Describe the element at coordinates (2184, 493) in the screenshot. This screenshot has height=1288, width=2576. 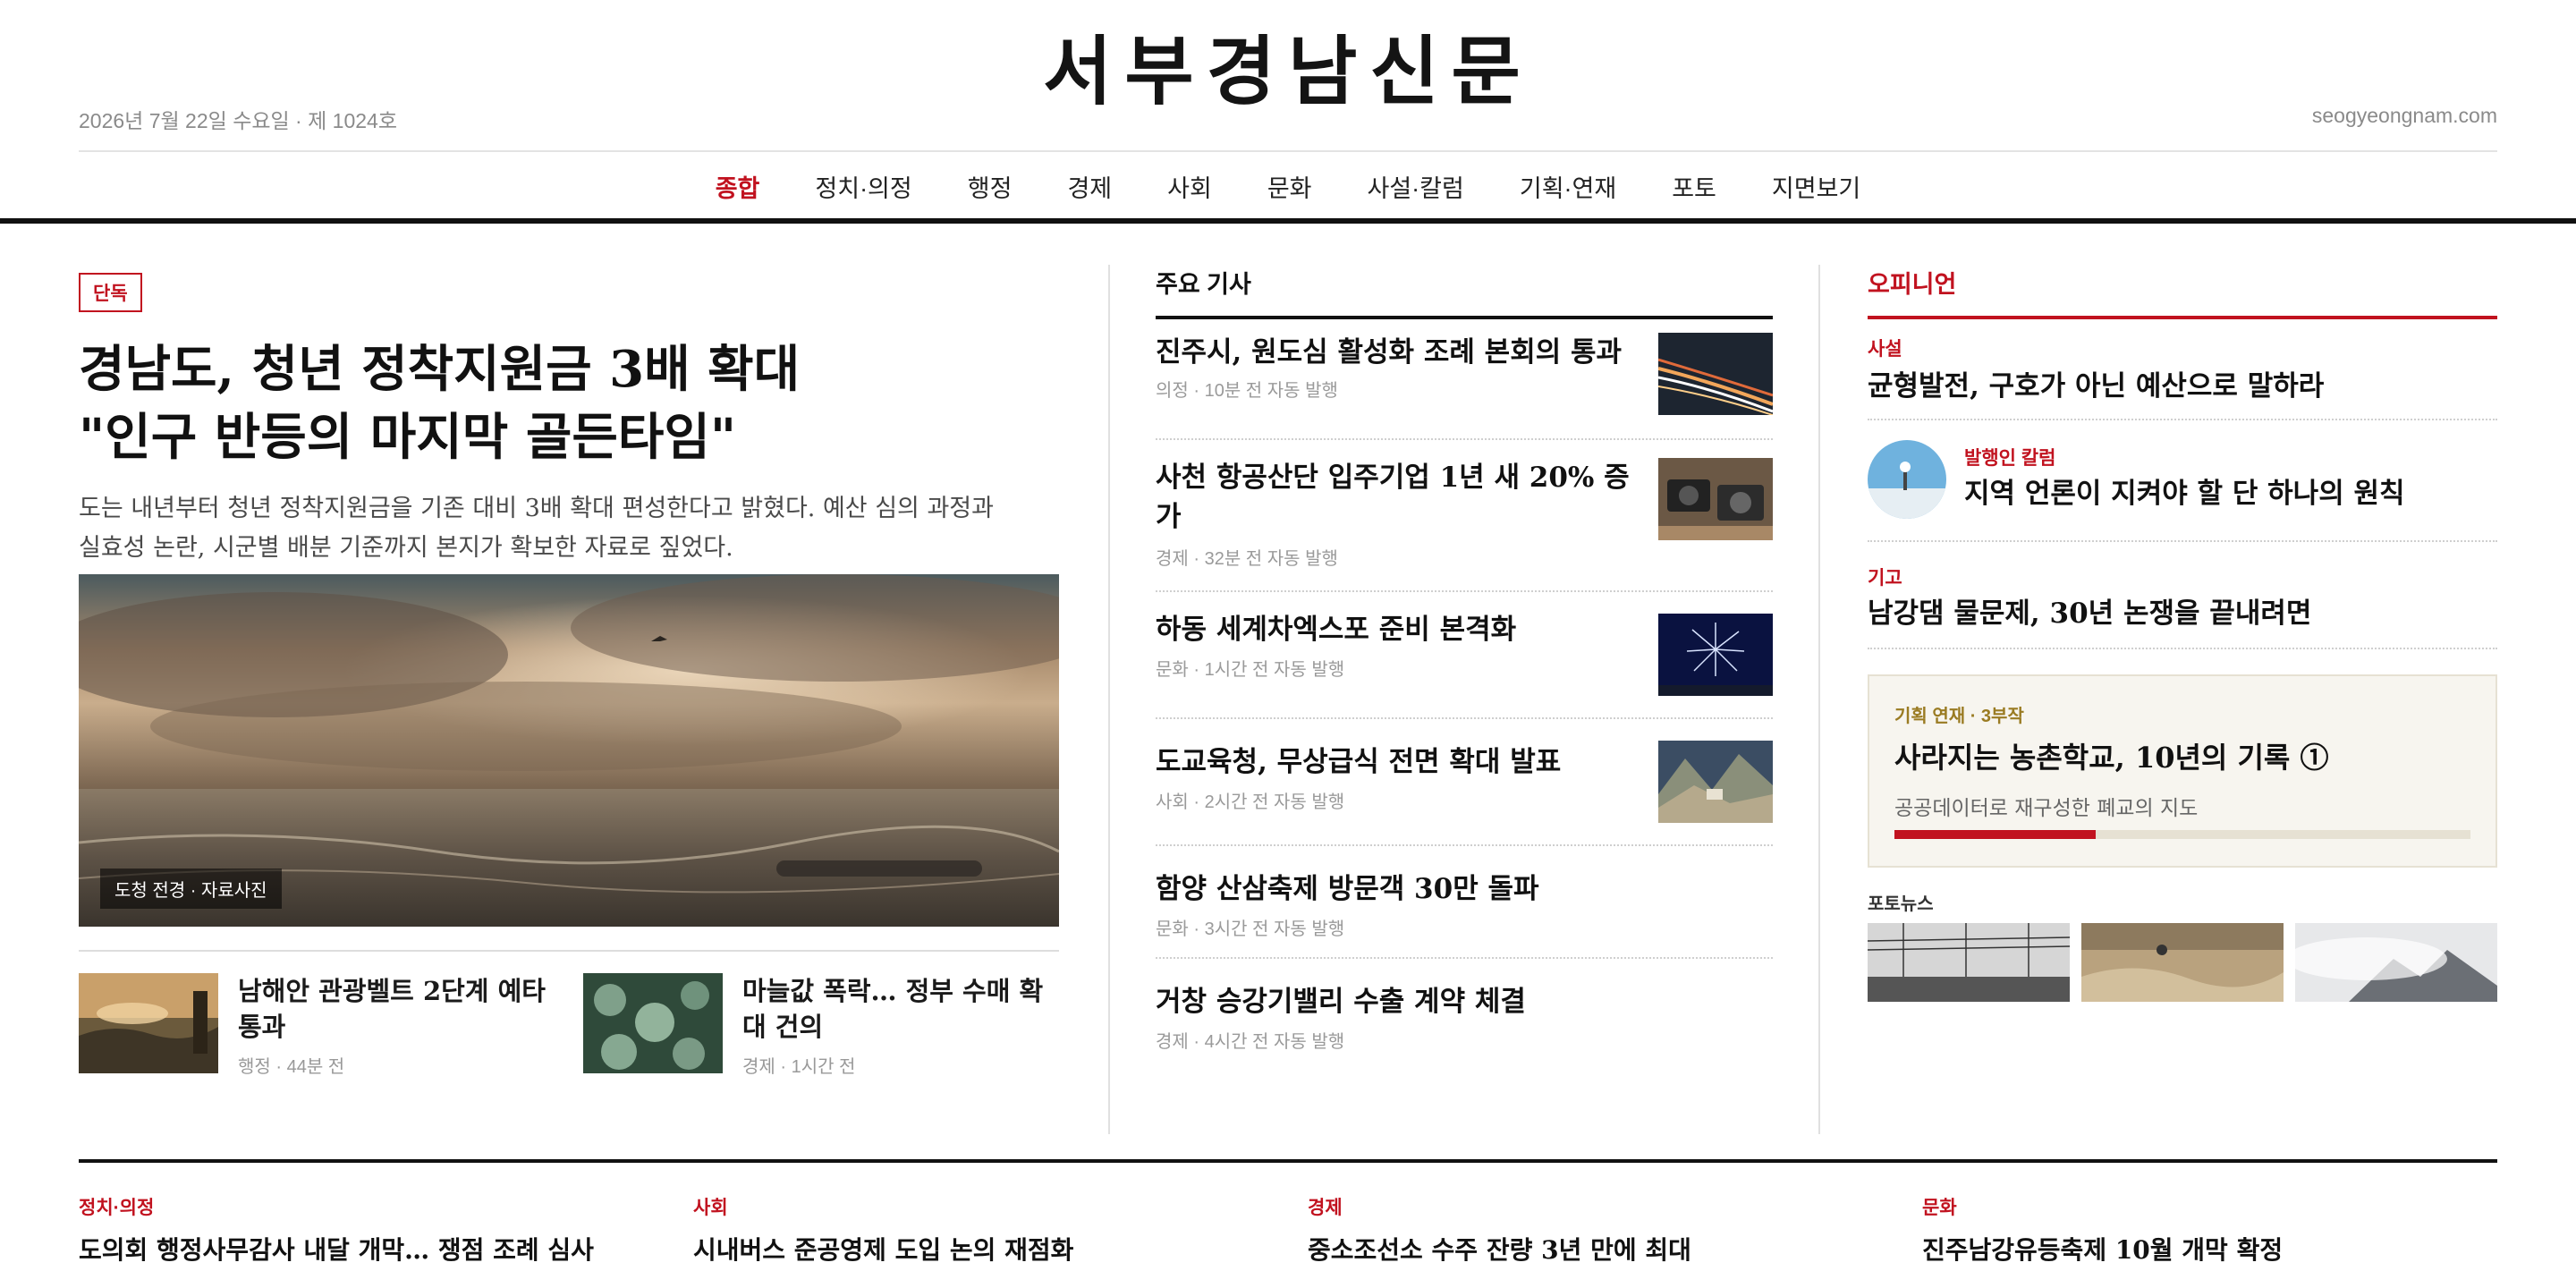
I see `opinion-title: 지역 언론이 지켜야 할 단 하나의 원칙` at that location.